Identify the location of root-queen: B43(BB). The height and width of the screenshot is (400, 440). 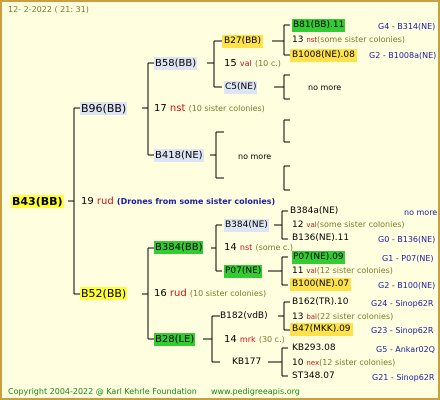
(37, 201).